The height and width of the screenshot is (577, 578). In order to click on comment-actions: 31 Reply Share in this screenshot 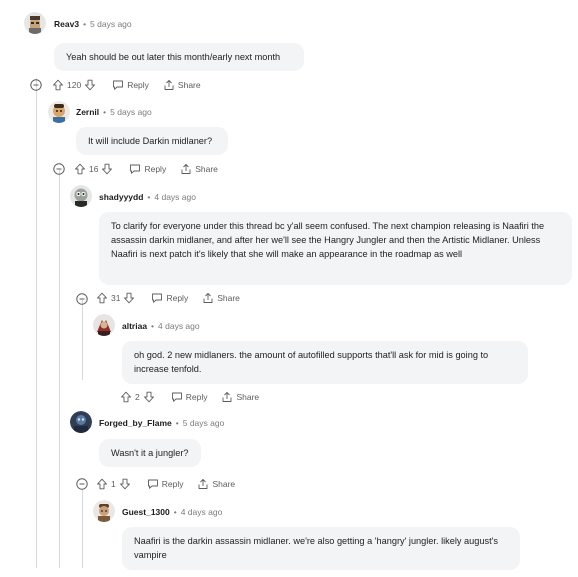, I will do `click(168, 298)`.